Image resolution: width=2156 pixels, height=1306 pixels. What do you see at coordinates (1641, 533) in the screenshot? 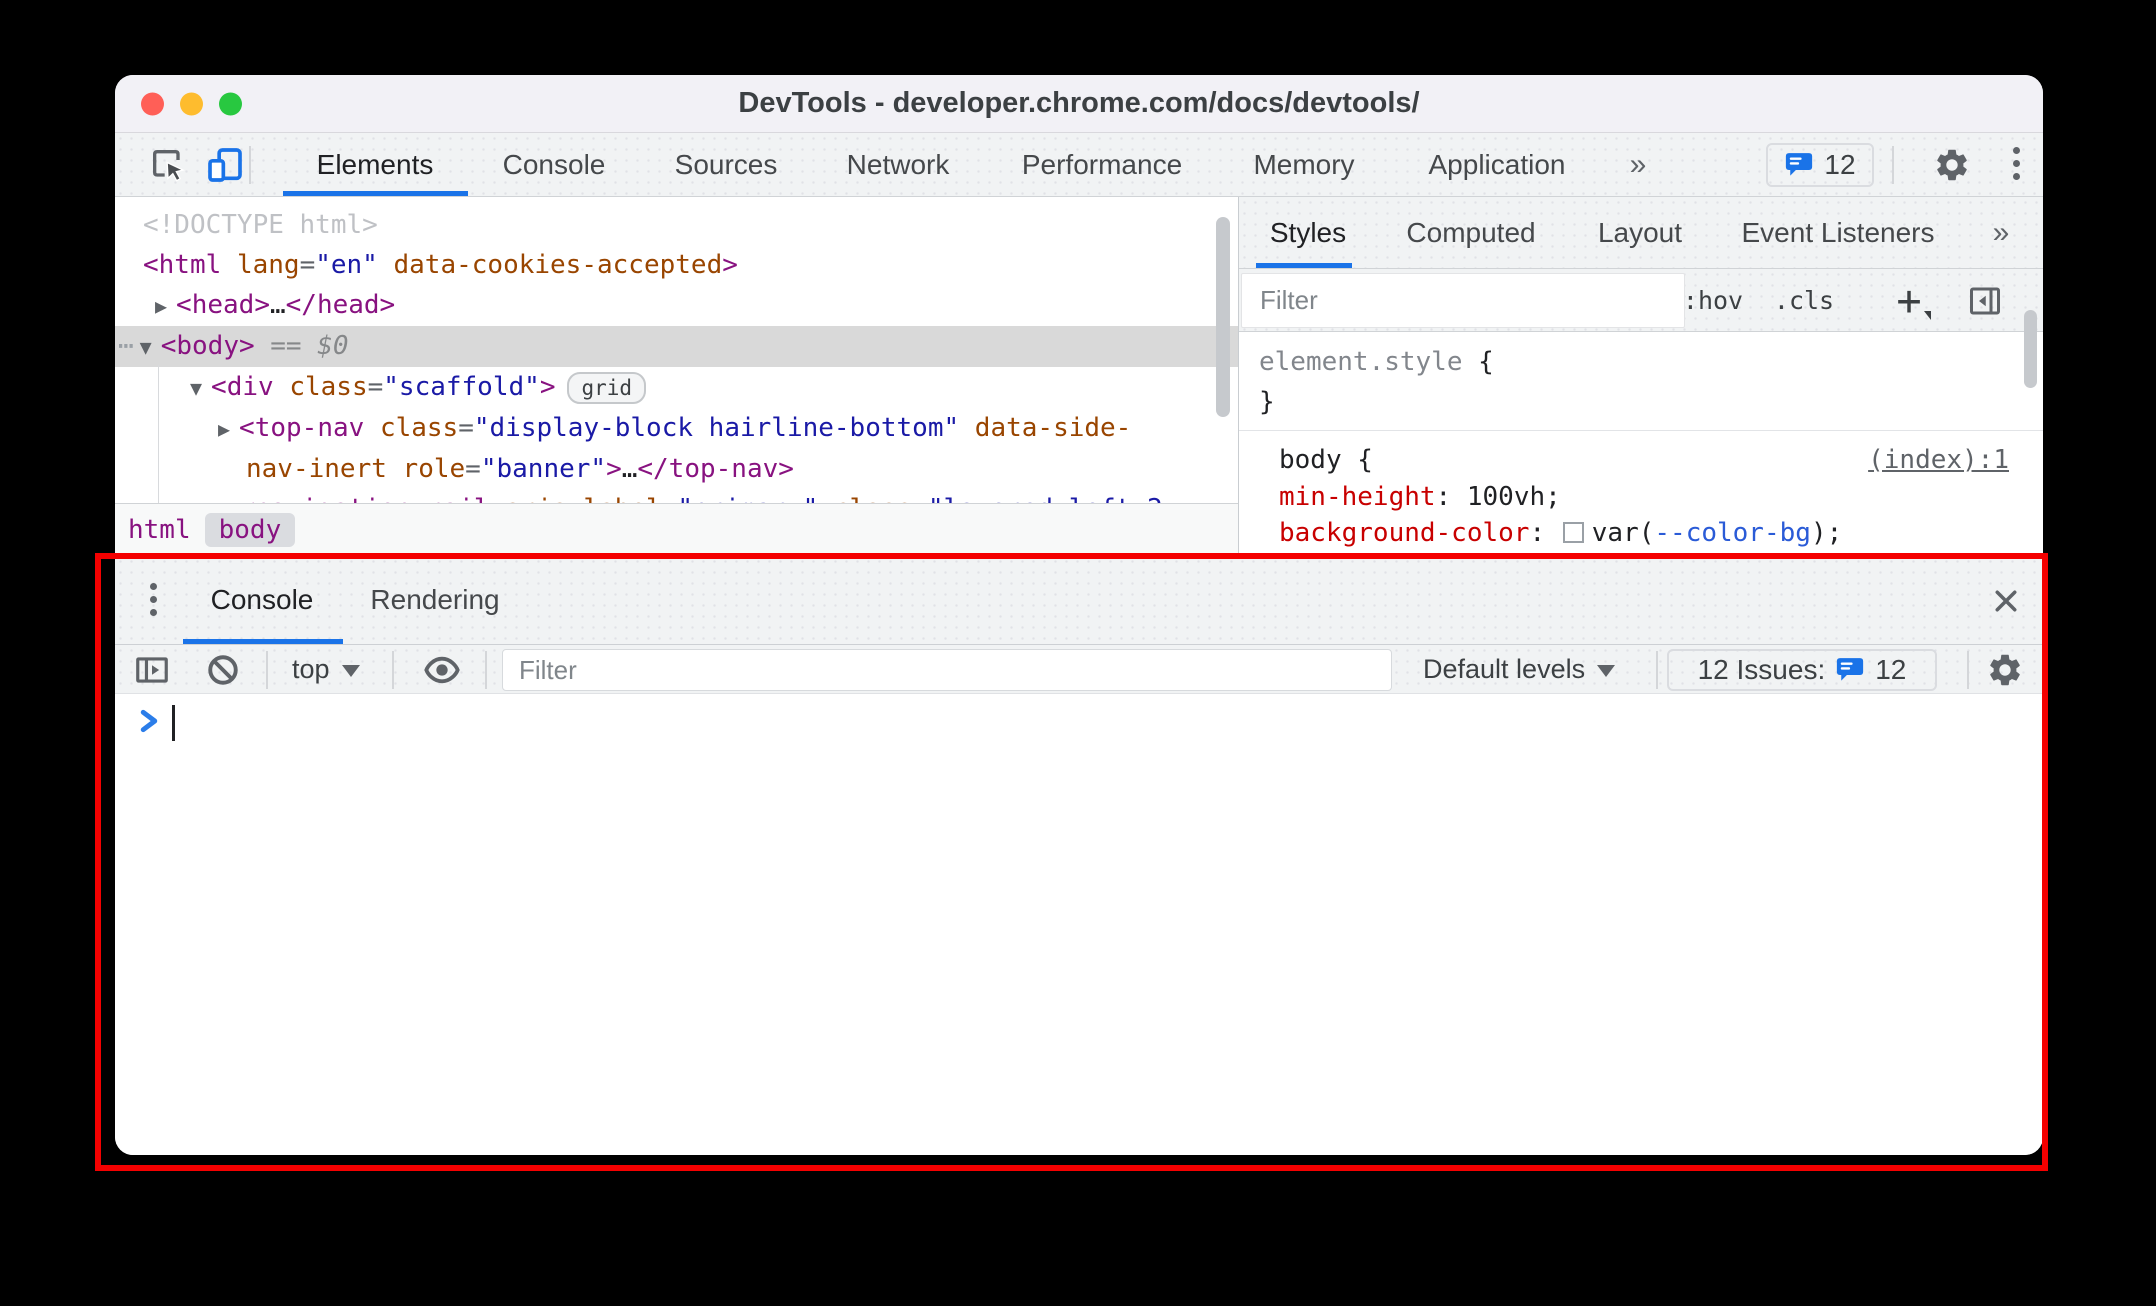
I see `code-line: background-color: var(--color-bg);` at bounding box center [1641, 533].